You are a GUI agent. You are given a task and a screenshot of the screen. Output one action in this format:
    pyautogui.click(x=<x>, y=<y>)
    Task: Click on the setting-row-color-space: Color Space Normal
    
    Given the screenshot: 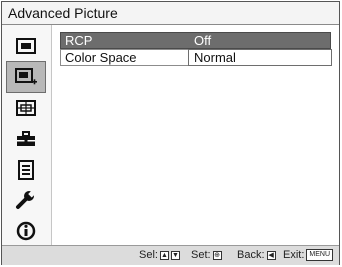 What is the action you would take?
    pyautogui.click(x=196, y=57)
    